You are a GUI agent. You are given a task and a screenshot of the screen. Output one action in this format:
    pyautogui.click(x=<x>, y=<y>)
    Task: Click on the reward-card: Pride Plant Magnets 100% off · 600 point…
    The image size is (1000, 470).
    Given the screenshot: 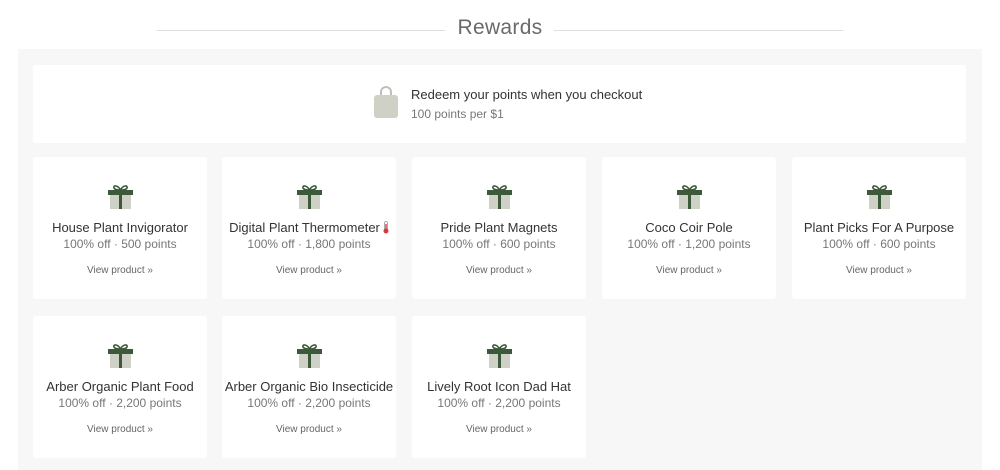 What is the action you would take?
    pyautogui.click(x=499, y=228)
    